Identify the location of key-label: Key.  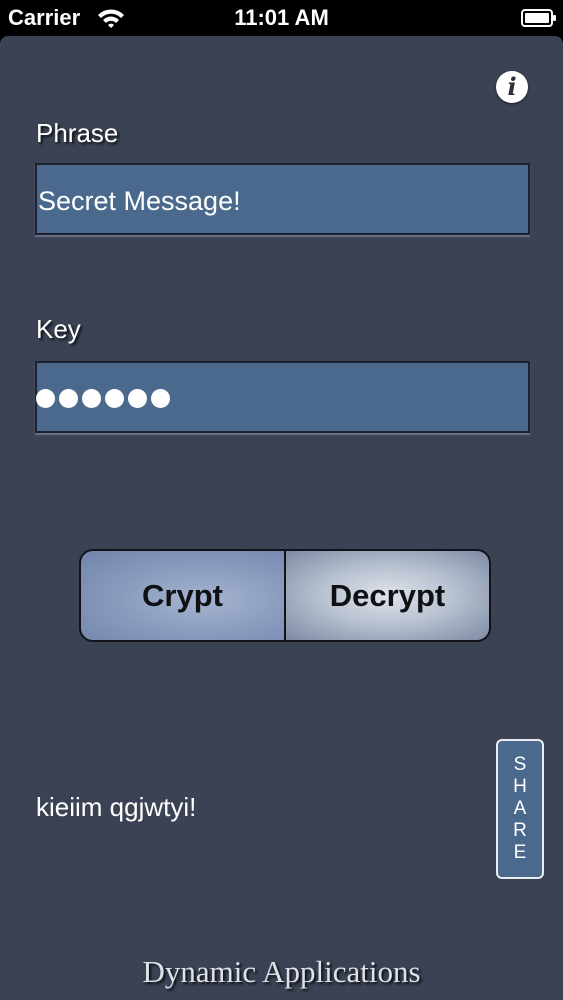
(58, 329).